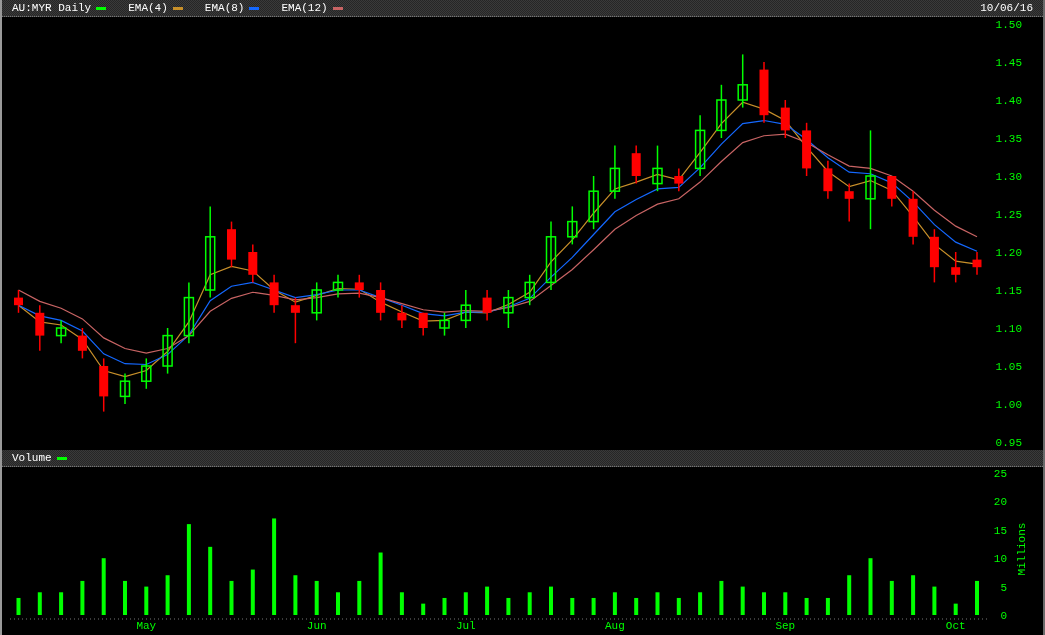 Image resolution: width=1045 pixels, height=635 pixels. What do you see at coordinates (155, 8) in the screenshot?
I see `legend-item: EMA(4)` at bounding box center [155, 8].